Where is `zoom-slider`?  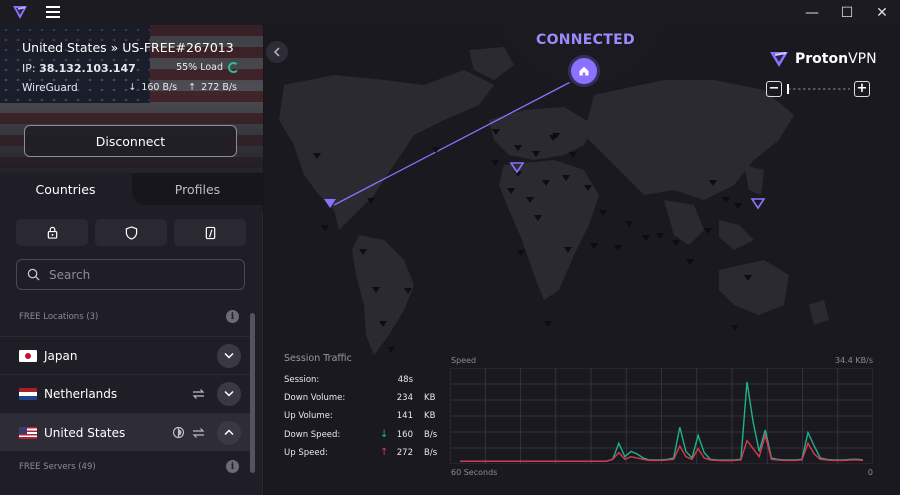
zoom-slider is located at coordinates (819, 89).